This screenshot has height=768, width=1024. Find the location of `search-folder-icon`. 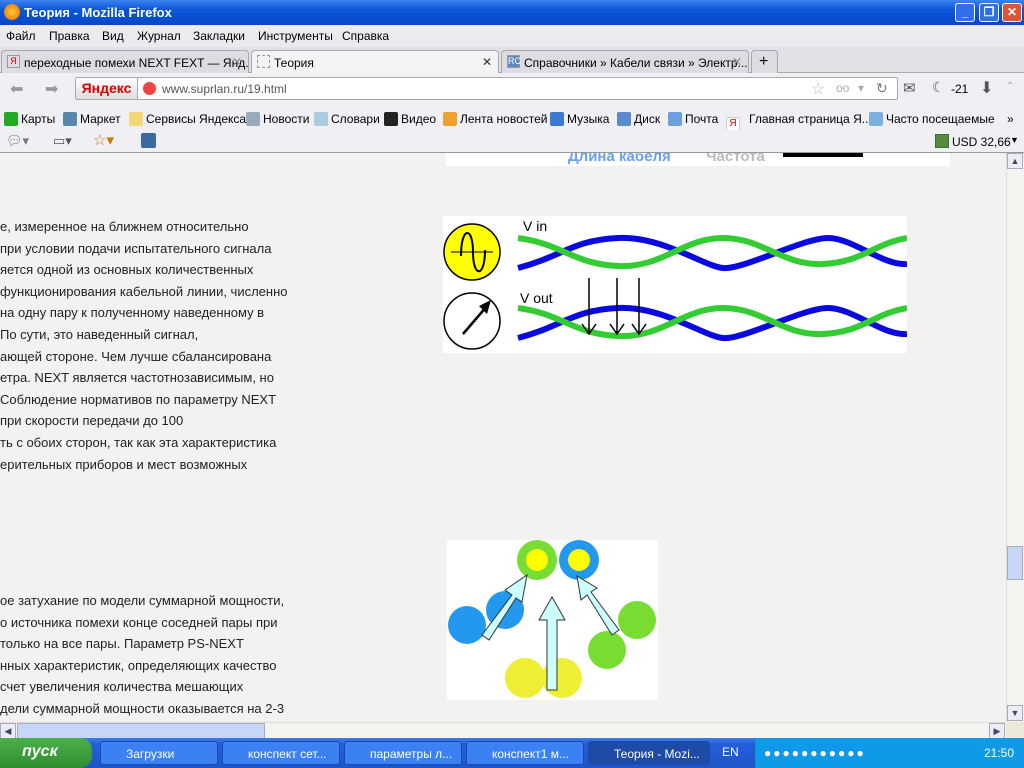

search-folder-icon is located at coordinates (876, 119).